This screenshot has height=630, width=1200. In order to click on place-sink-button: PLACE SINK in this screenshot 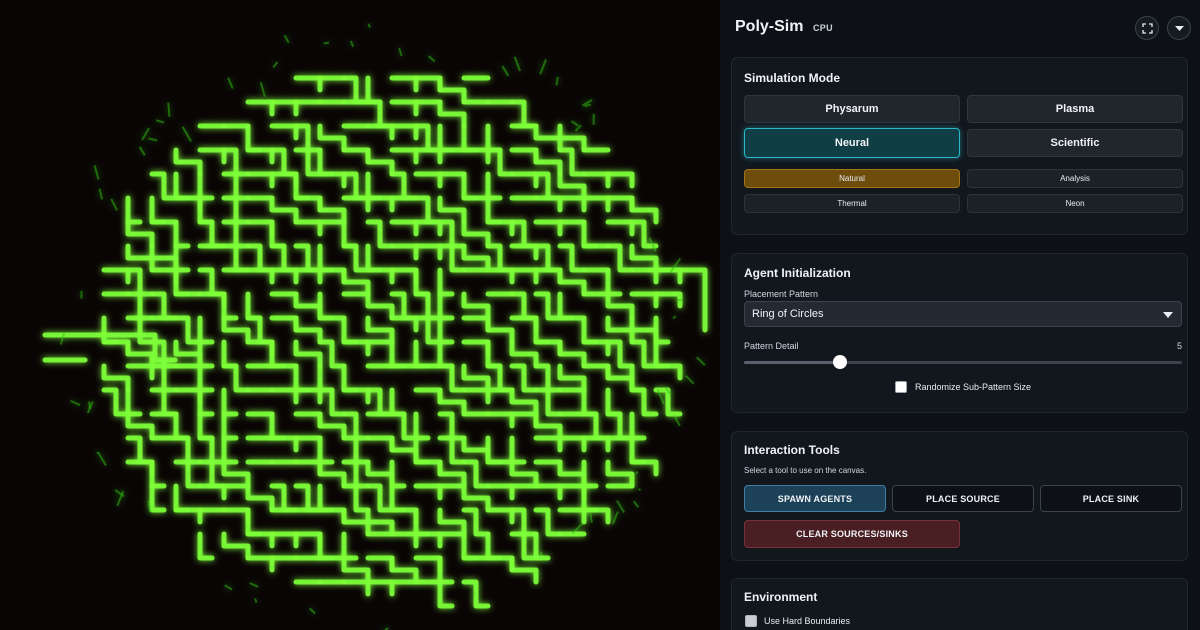, I will do `click(1111, 498)`.